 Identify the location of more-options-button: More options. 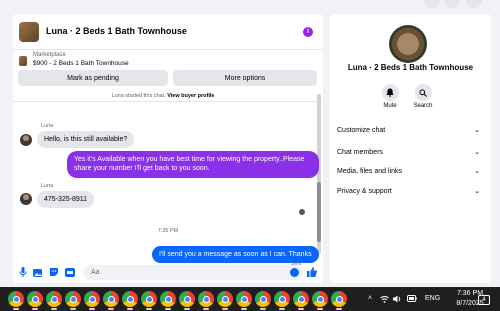
(245, 78).